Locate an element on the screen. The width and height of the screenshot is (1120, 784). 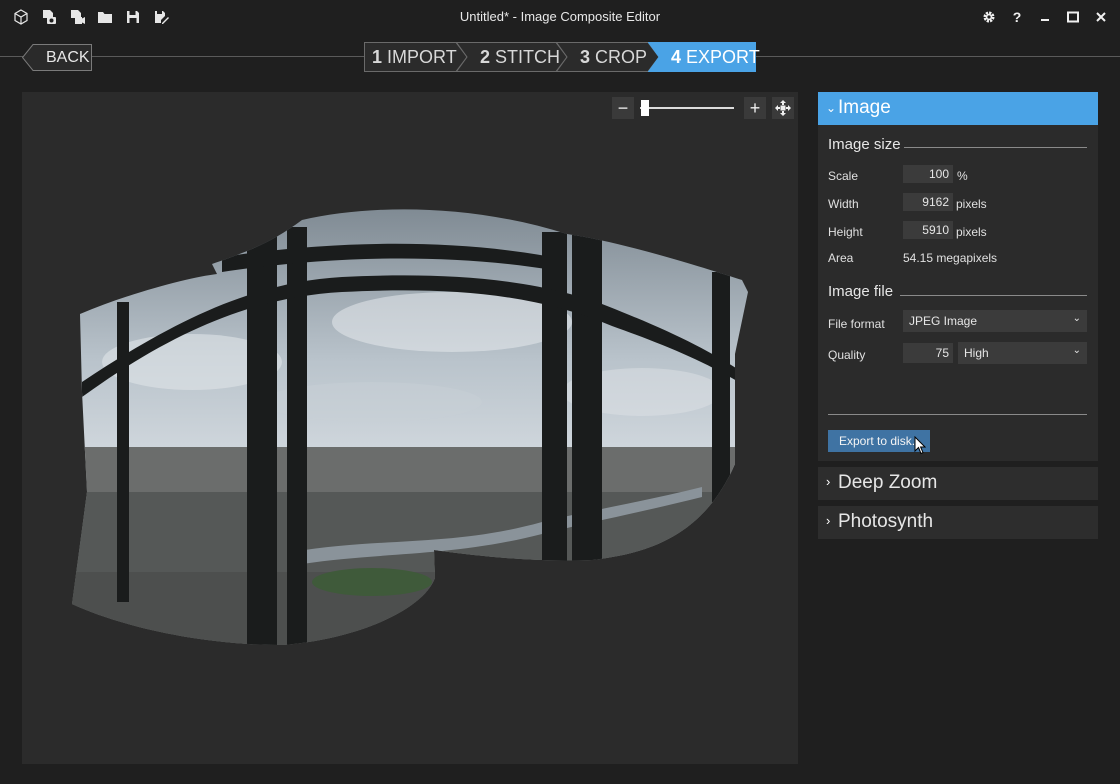
scale-label: Scale is located at coordinates (843, 176).